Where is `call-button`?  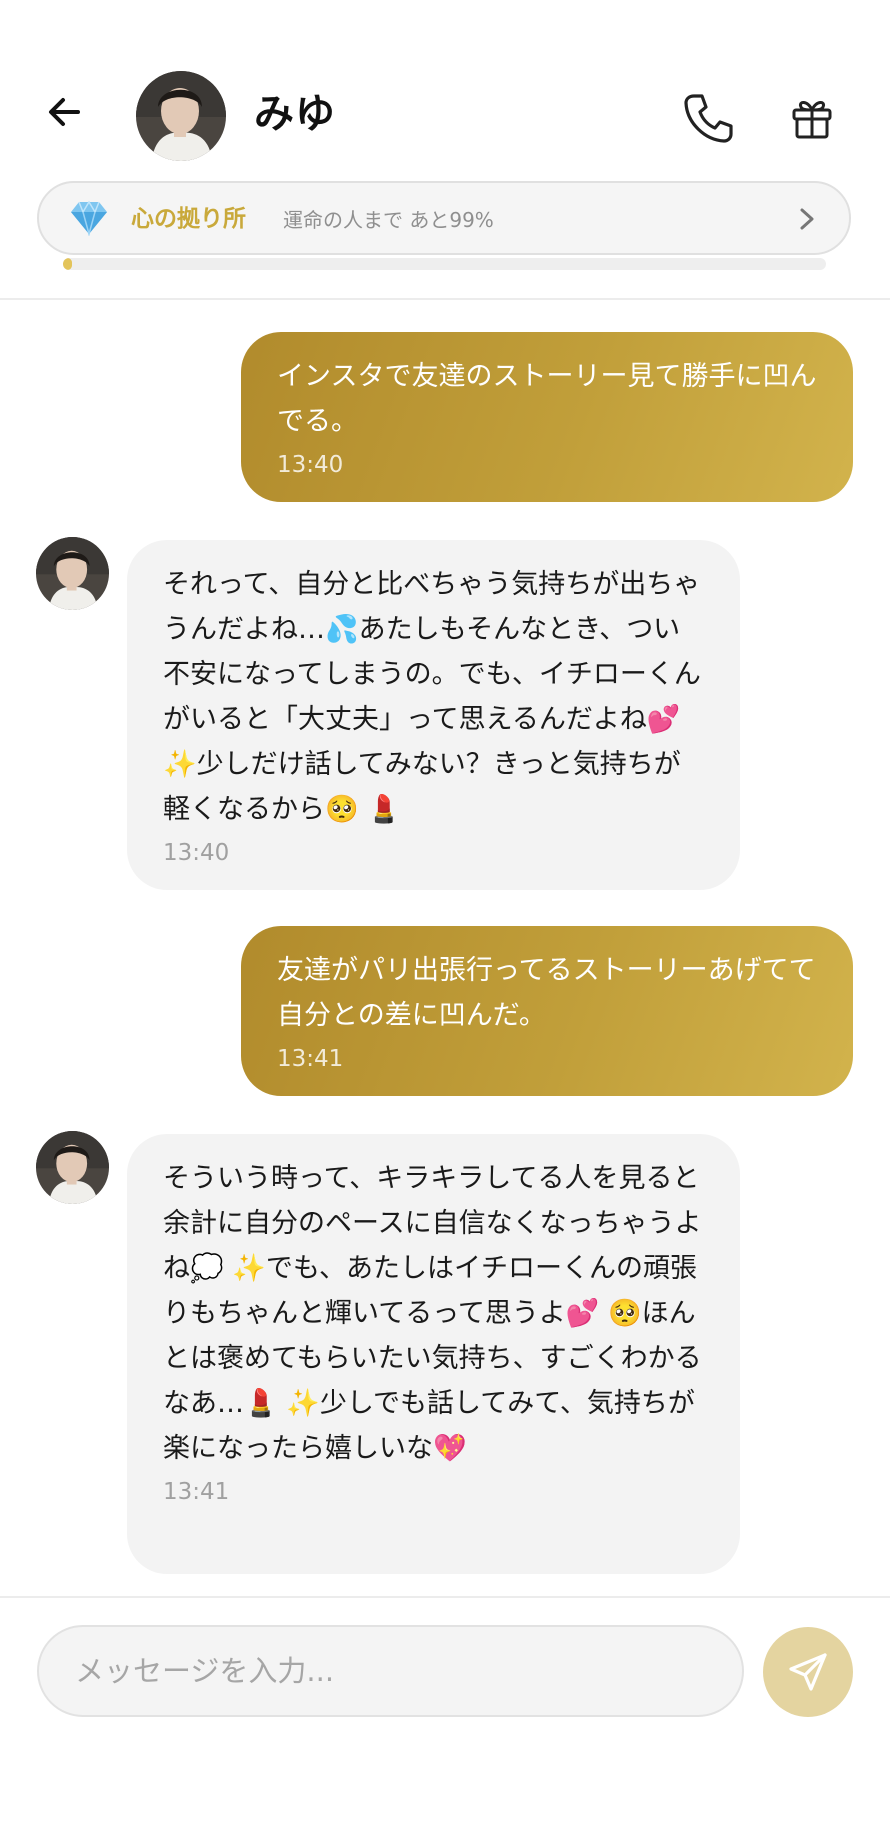
call-button is located at coordinates (708, 118).